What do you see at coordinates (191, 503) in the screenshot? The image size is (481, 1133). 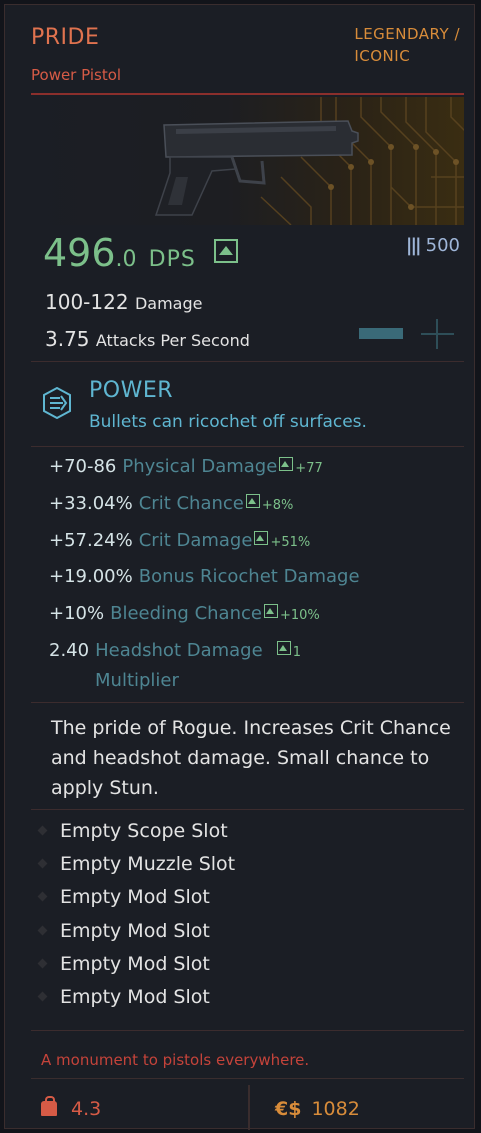 I see `attribute-name: Crit Chance` at bounding box center [191, 503].